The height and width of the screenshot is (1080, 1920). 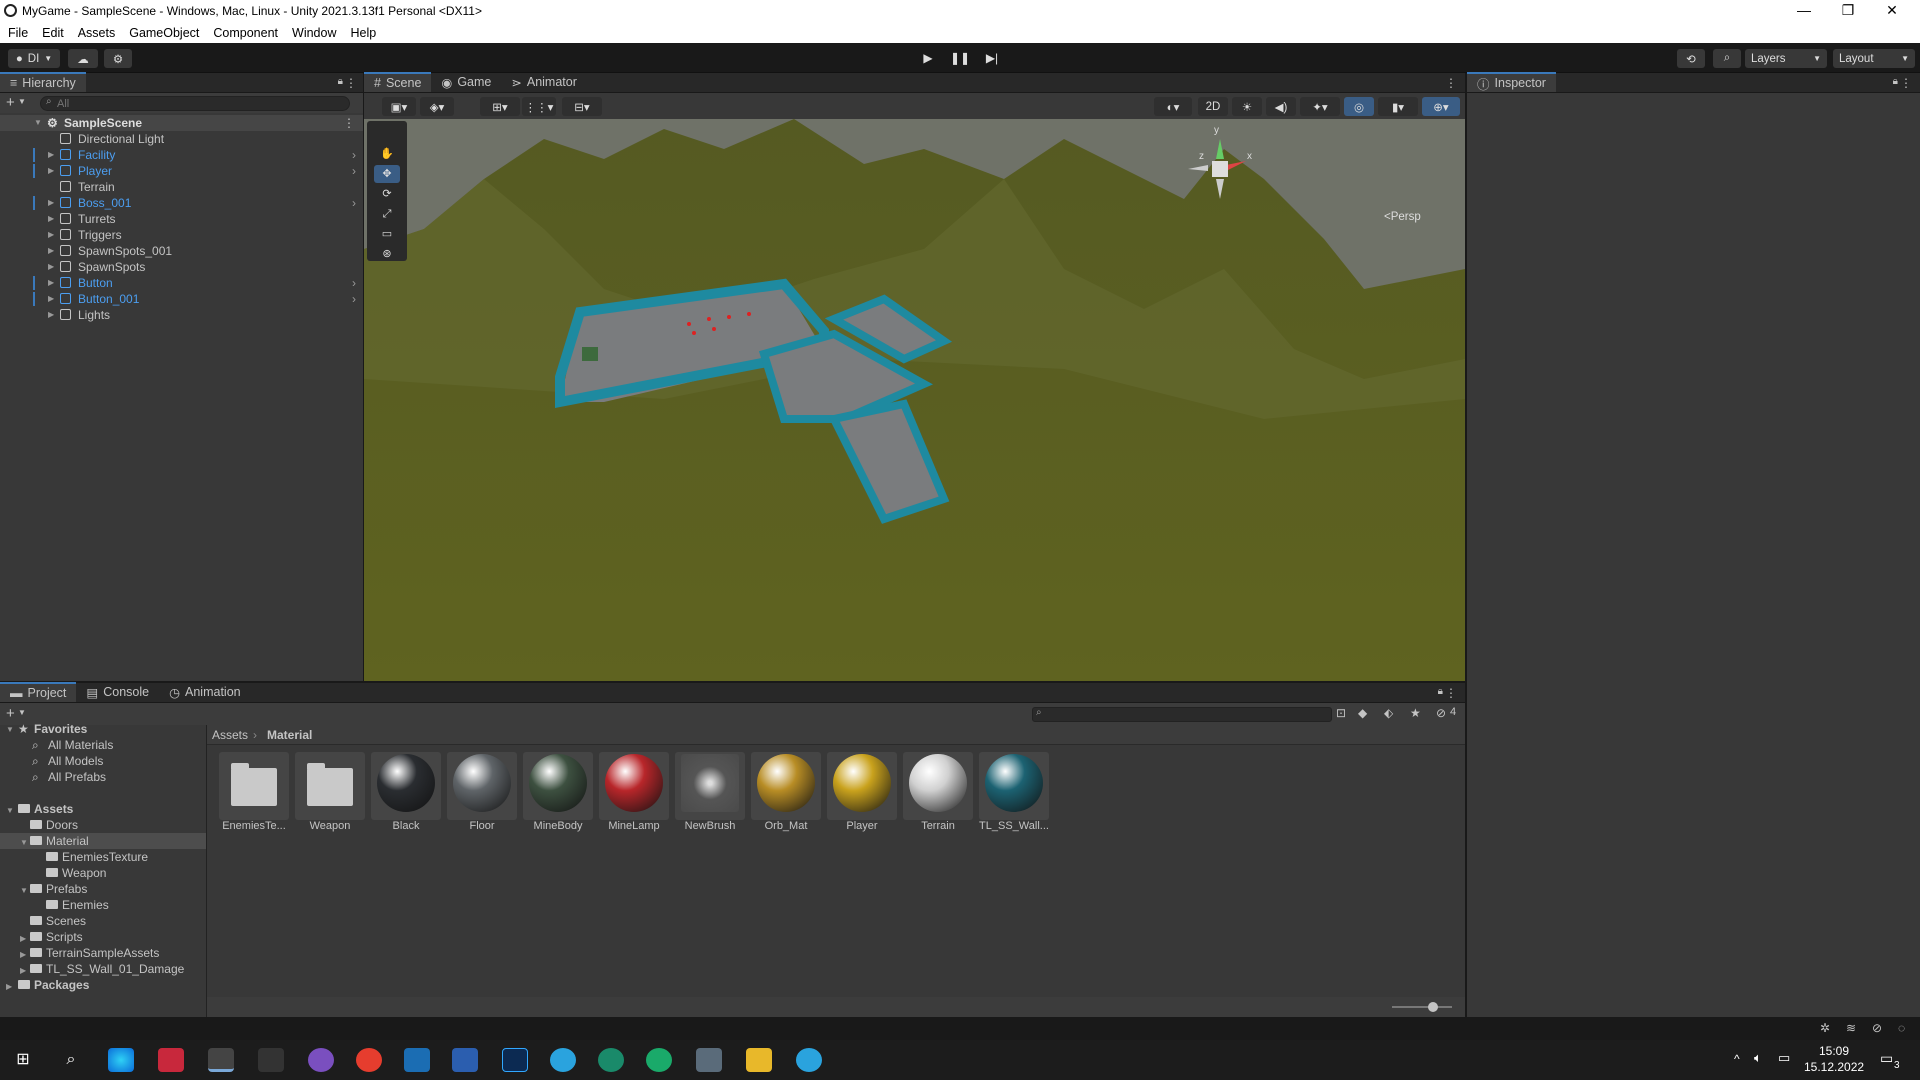 What do you see at coordinates (369, 1060) in the screenshot?
I see `yandex-icon` at bounding box center [369, 1060].